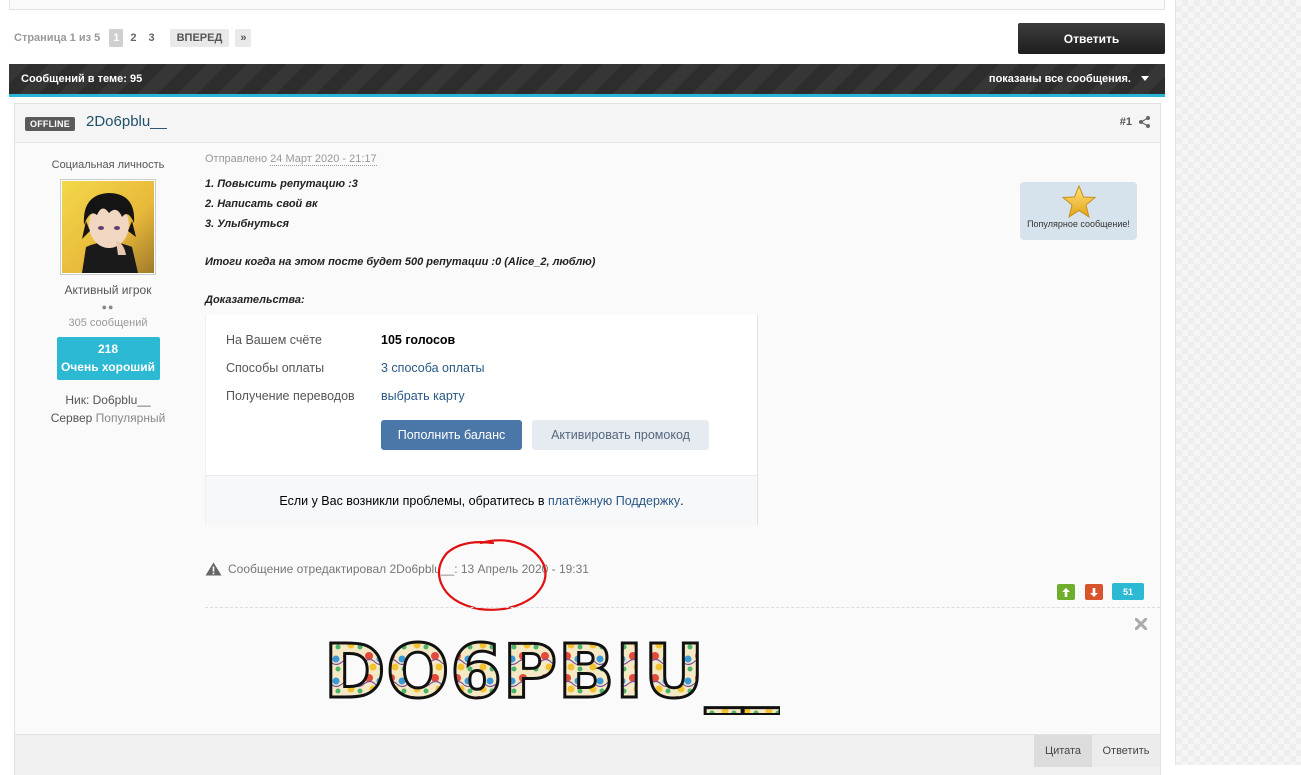 This screenshot has width=1301, height=775. What do you see at coordinates (1091, 38) in the screenshot?
I see `reply-topic-button: Ответить` at bounding box center [1091, 38].